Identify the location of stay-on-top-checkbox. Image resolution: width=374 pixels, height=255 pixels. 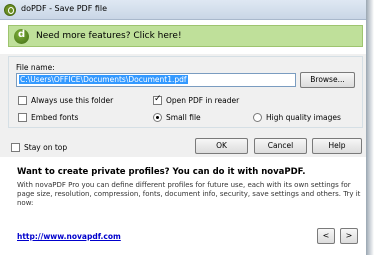
(15, 147).